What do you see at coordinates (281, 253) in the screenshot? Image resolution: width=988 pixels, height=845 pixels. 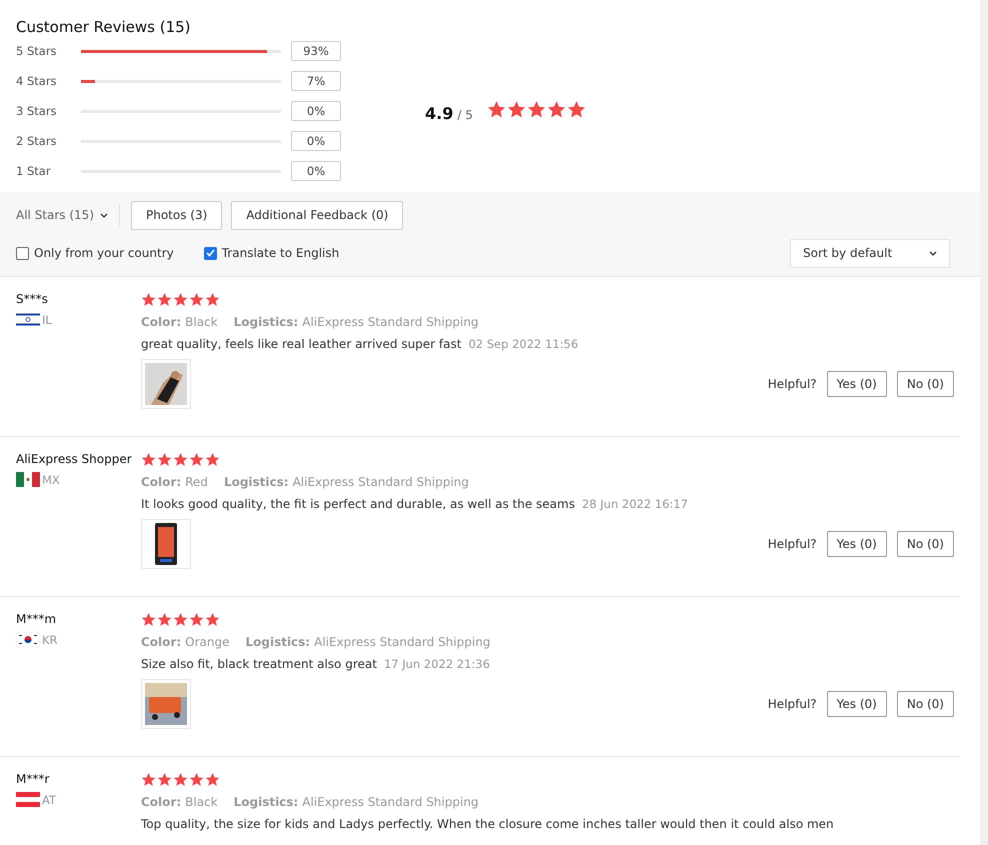 I see `checkbox-label: Translate to English` at bounding box center [281, 253].